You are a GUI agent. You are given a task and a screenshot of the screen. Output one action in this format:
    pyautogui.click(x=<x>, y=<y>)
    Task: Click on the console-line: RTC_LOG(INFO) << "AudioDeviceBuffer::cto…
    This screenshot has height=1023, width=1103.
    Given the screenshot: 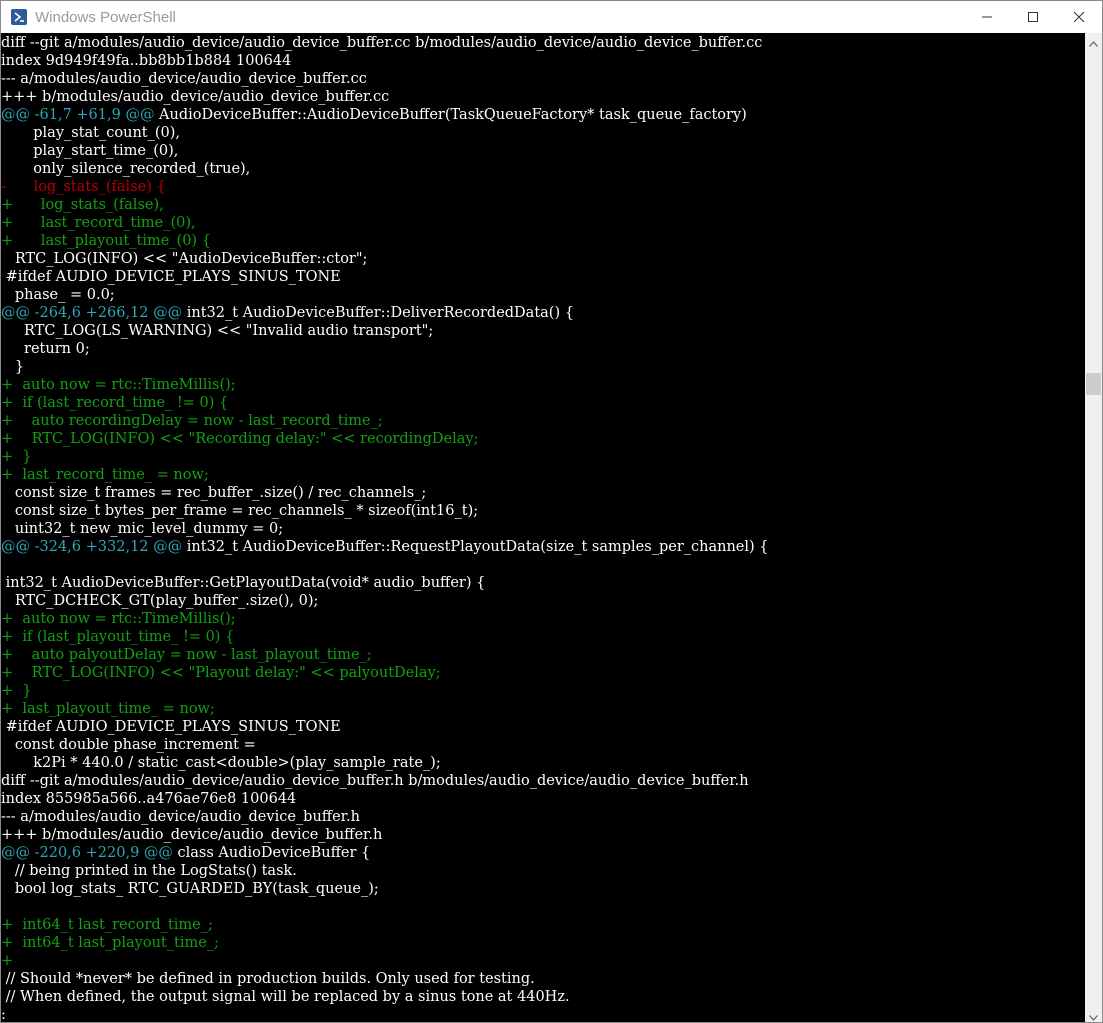 What is the action you would take?
    pyautogui.click(x=184, y=259)
    